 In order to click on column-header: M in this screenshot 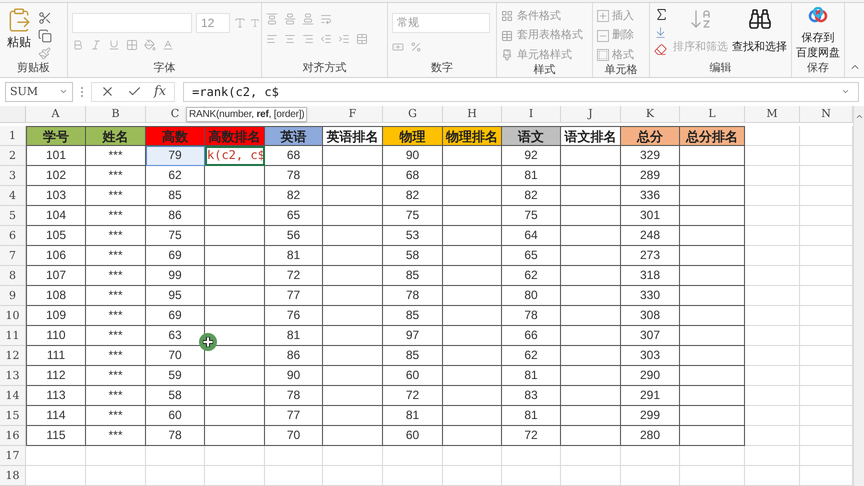, I will do `click(772, 114)`.